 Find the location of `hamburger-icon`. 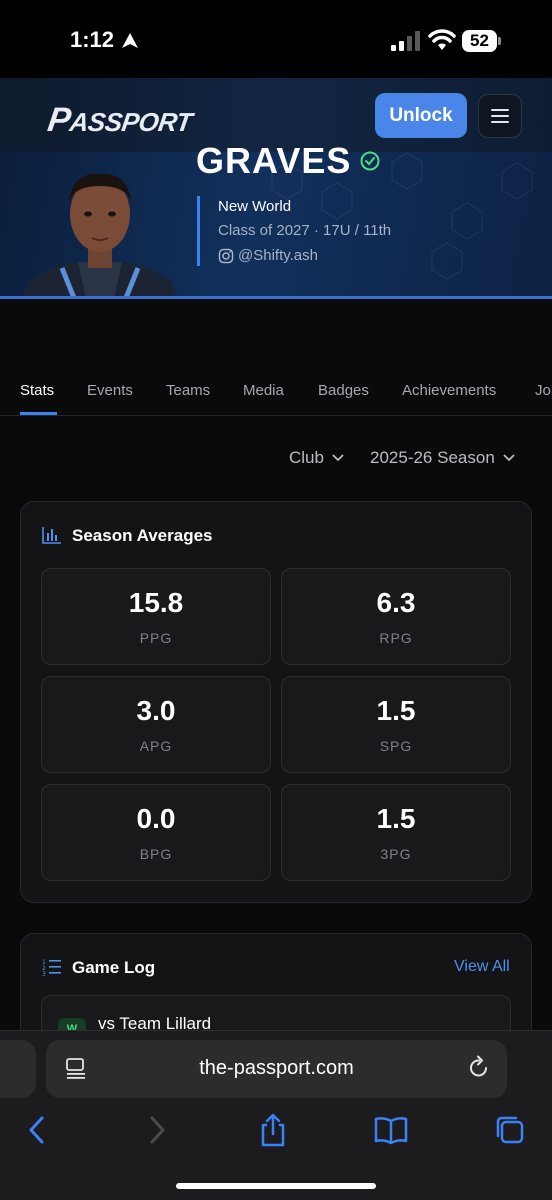

hamburger-icon is located at coordinates (500, 116).